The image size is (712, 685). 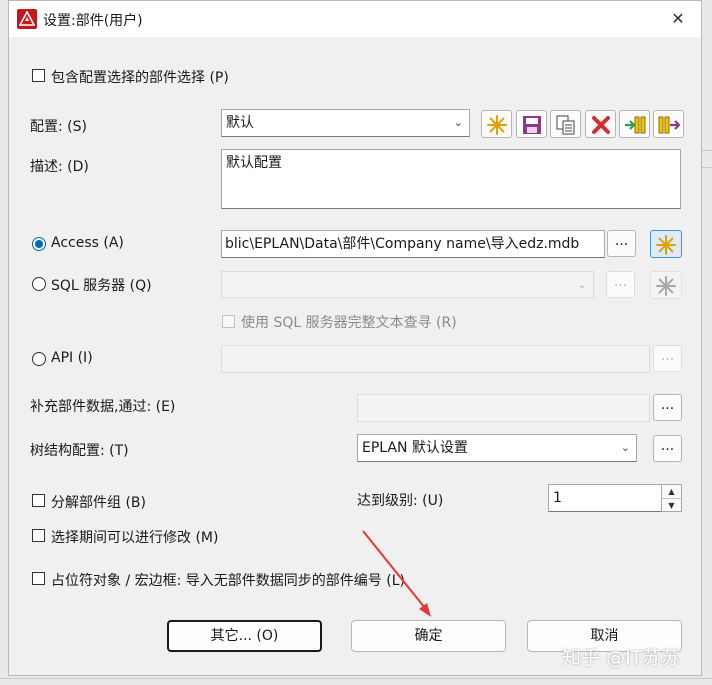 I want to click on export-config-button, so click(x=668, y=124).